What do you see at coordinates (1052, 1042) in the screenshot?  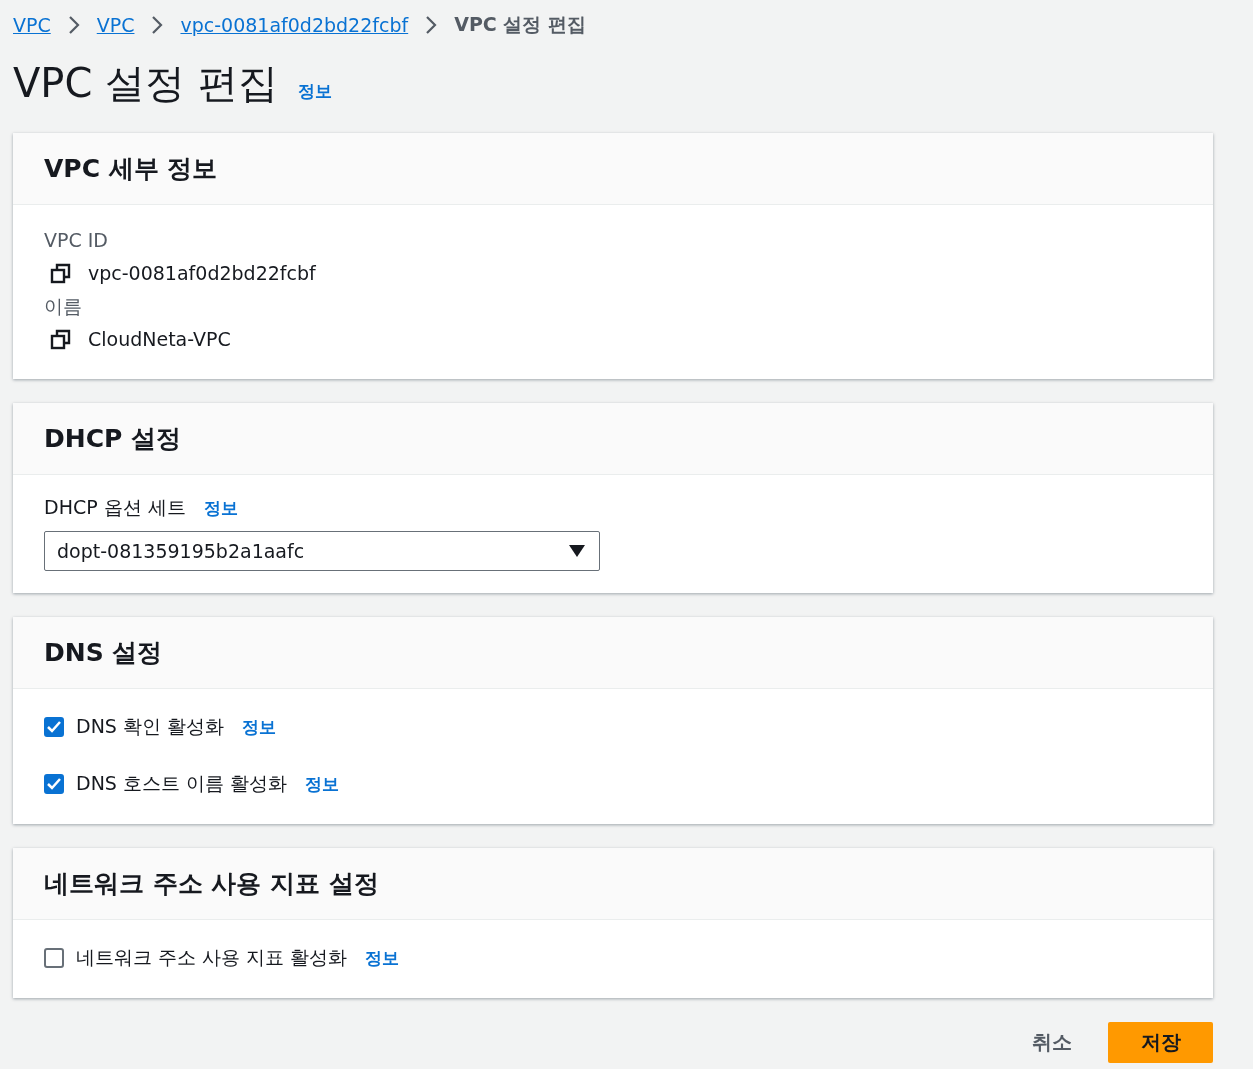 I see `cancel-button: 취소` at bounding box center [1052, 1042].